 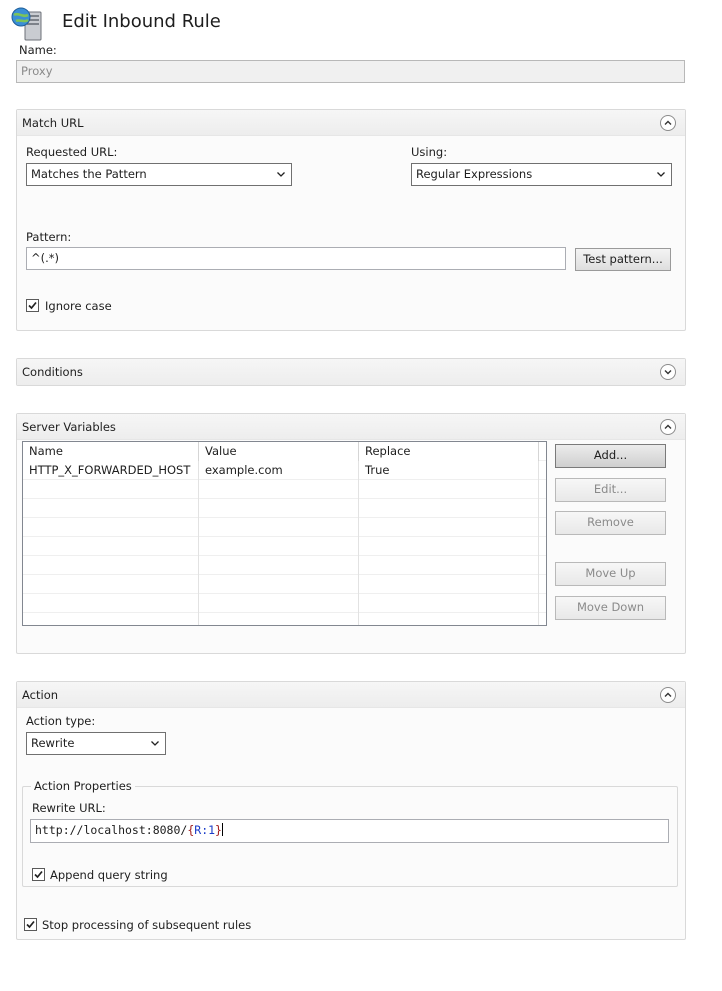 What do you see at coordinates (69, 427) in the screenshot?
I see `server-variables-title: Server Variables` at bounding box center [69, 427].